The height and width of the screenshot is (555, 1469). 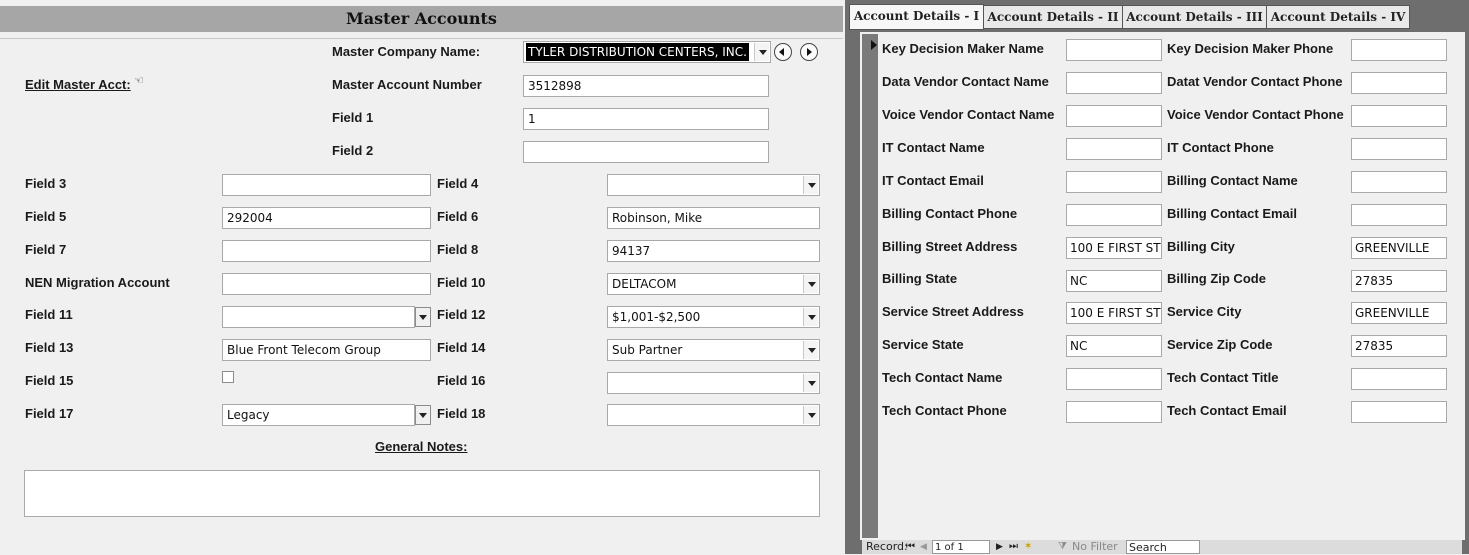 What do you see at coordinates (1114, 248) in the screenshot?
I see `billing-street-input: 100 E FIRST ST` at bounding box center [1114, 248].